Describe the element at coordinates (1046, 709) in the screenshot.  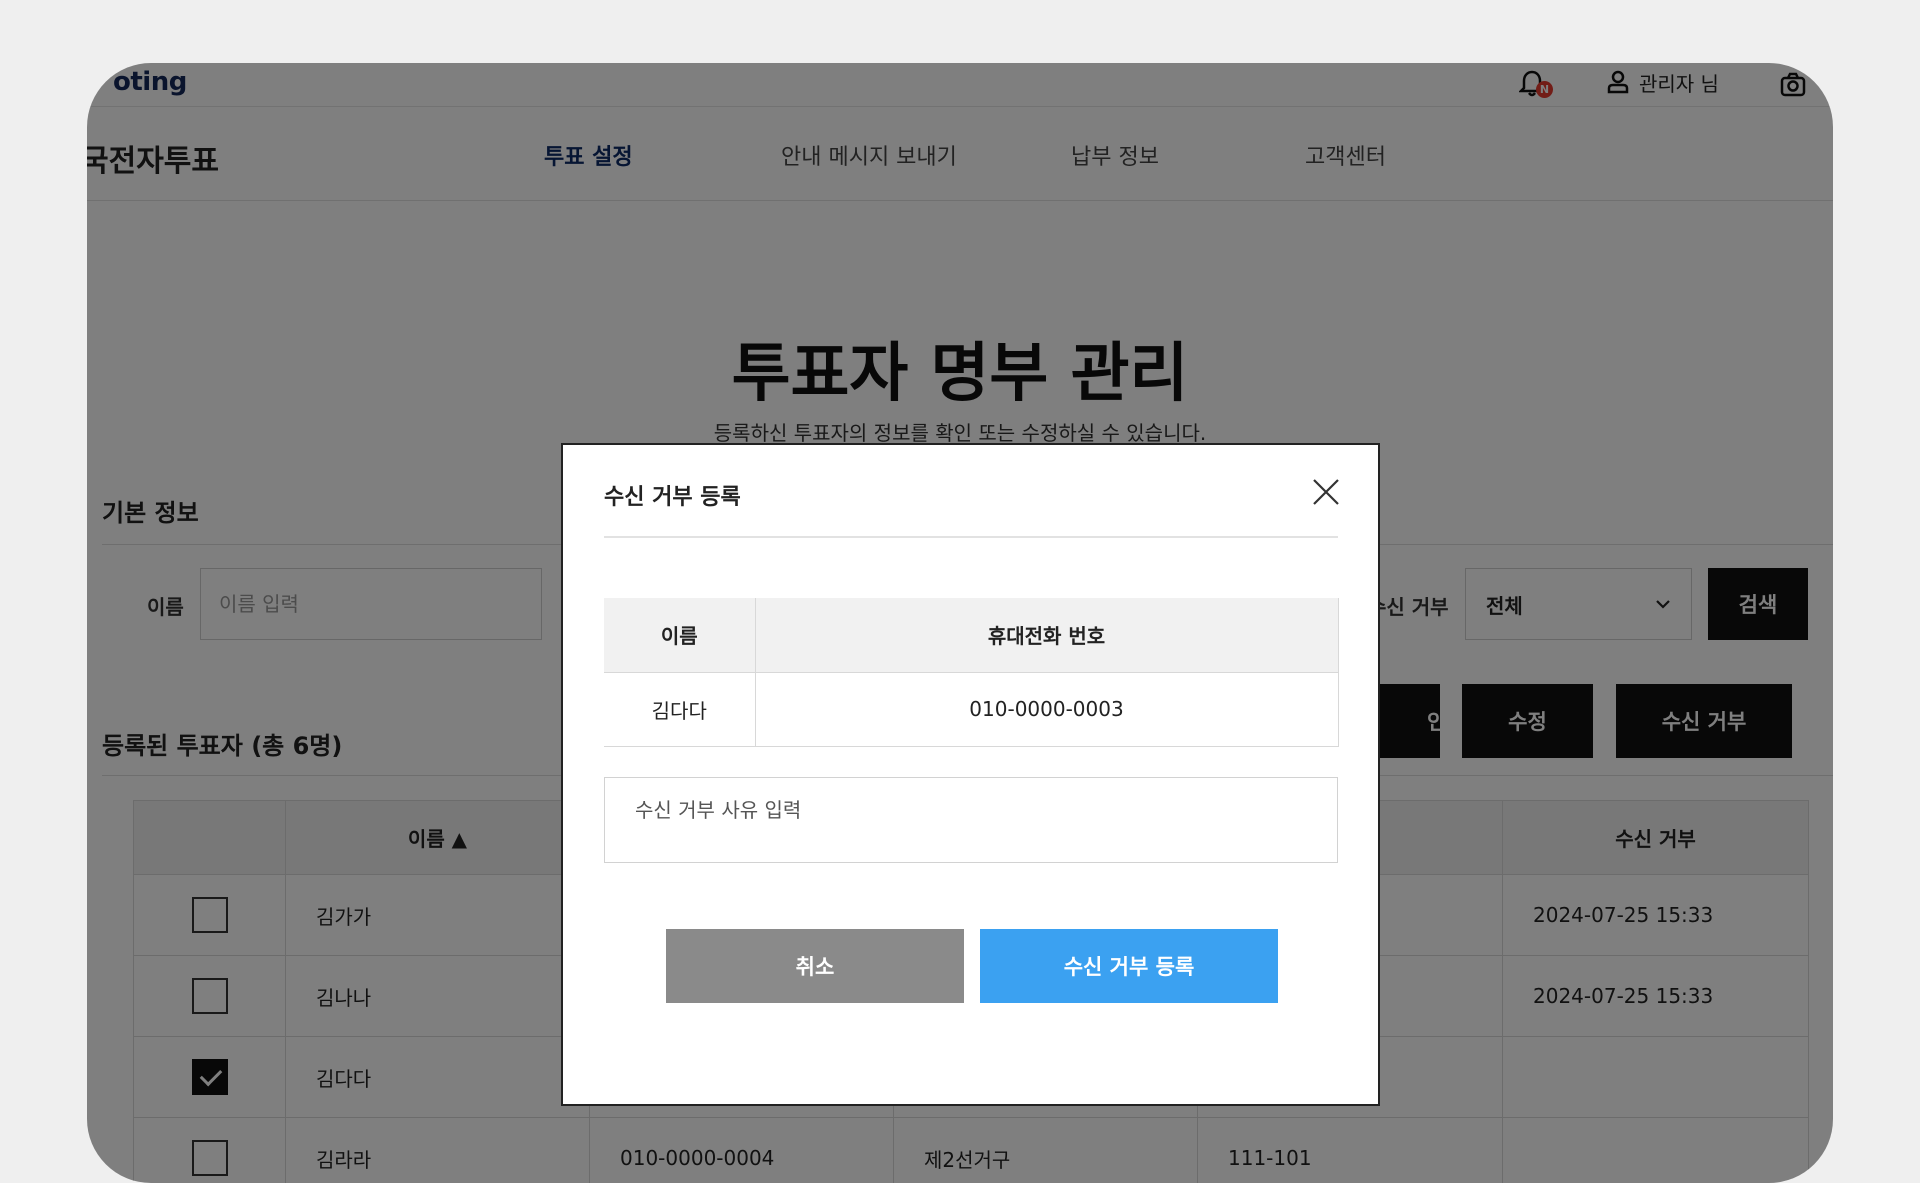
I see `modal-cell-phone: 010-0000-0003` at that location.